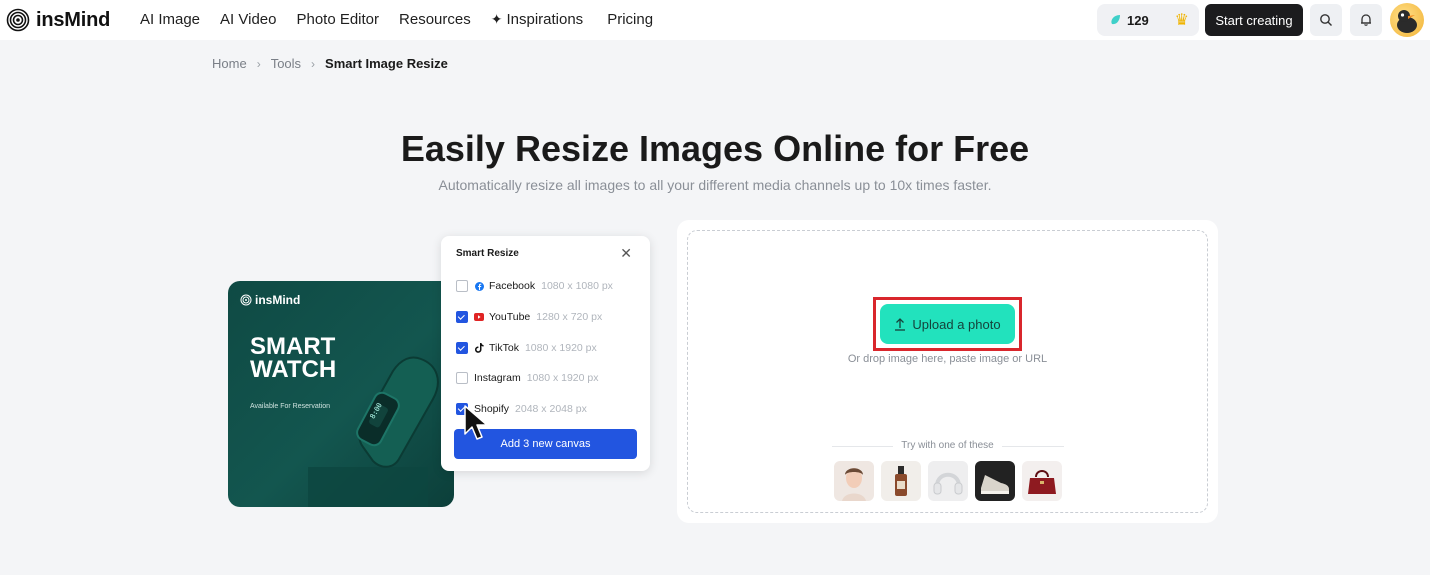 This screenshot has height=575, width=1430. What do you see at coordinates (1182, 20) in the screenshot?
I see `crown-icon: ♛` at bounding box center [1182, 20].